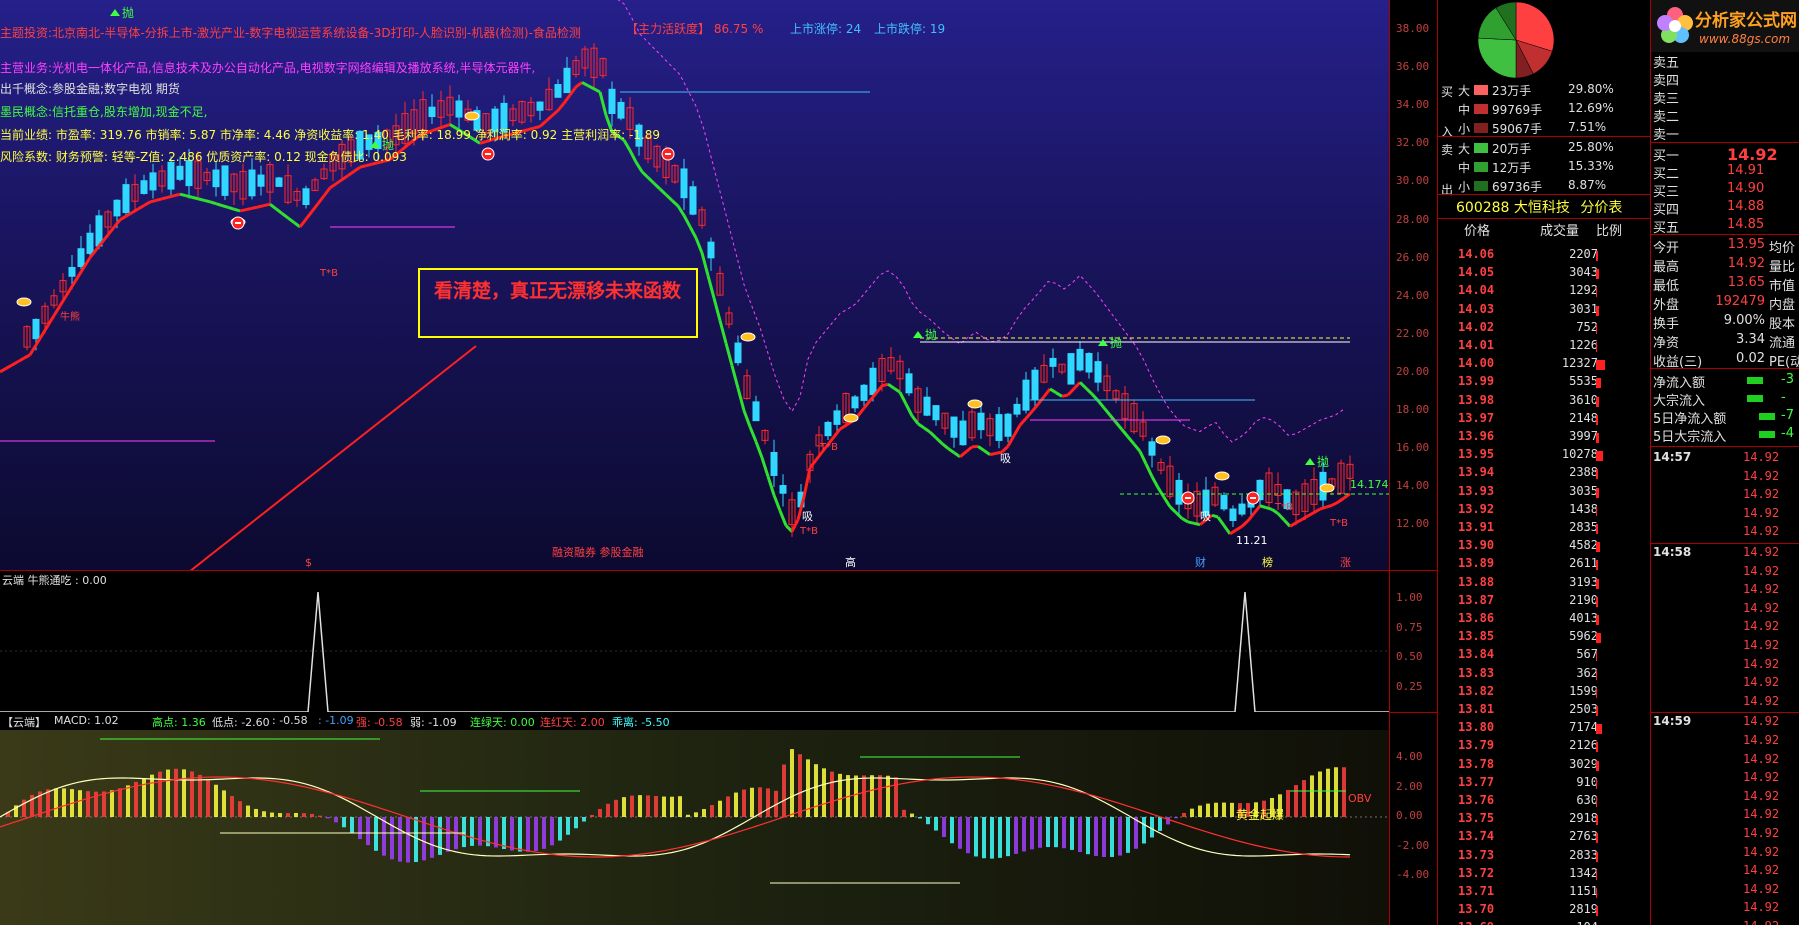  I want to click on price-row: 13.79 2126, so click(1544, 747).